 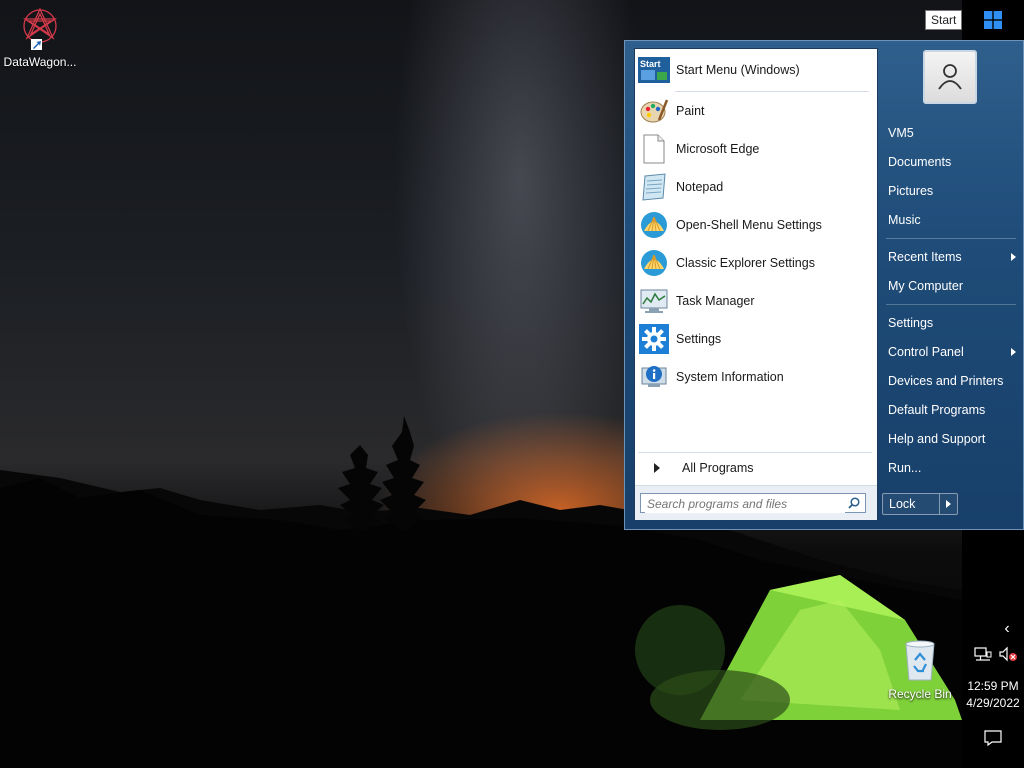 What do you see at coordinates (1007, 629) in the screenshot?
I see `show-hidden-icons-chevron-icon: ‹` at bounding box center [1007, 629].